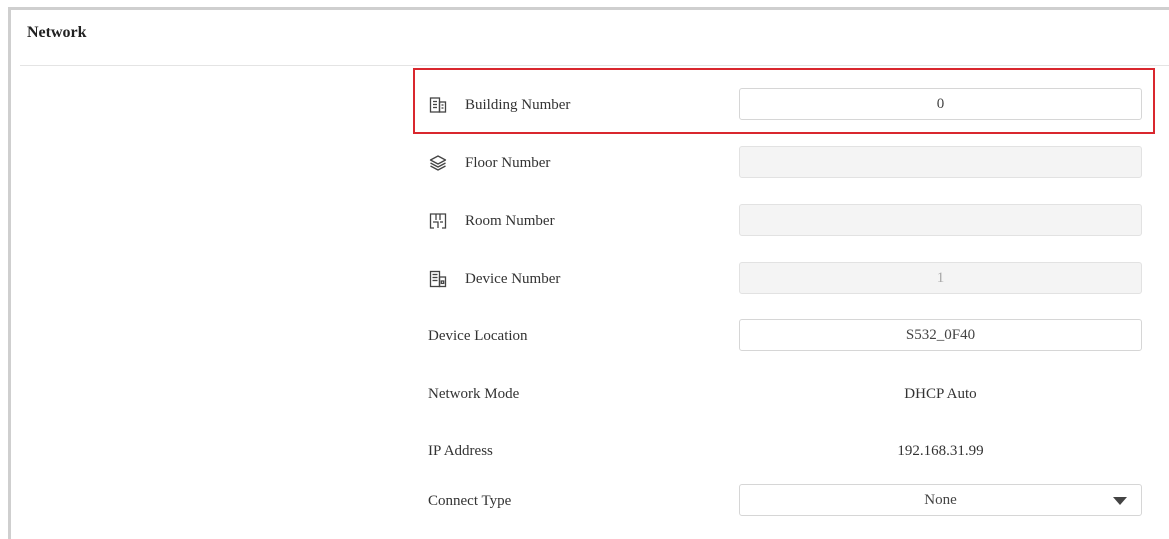 This screenshot has width=1169, height=539. What do you see at coordinates (1120, 501) in the screenshot?
I see `dropdown-caret-icon` at bounding box center [1120, 501].